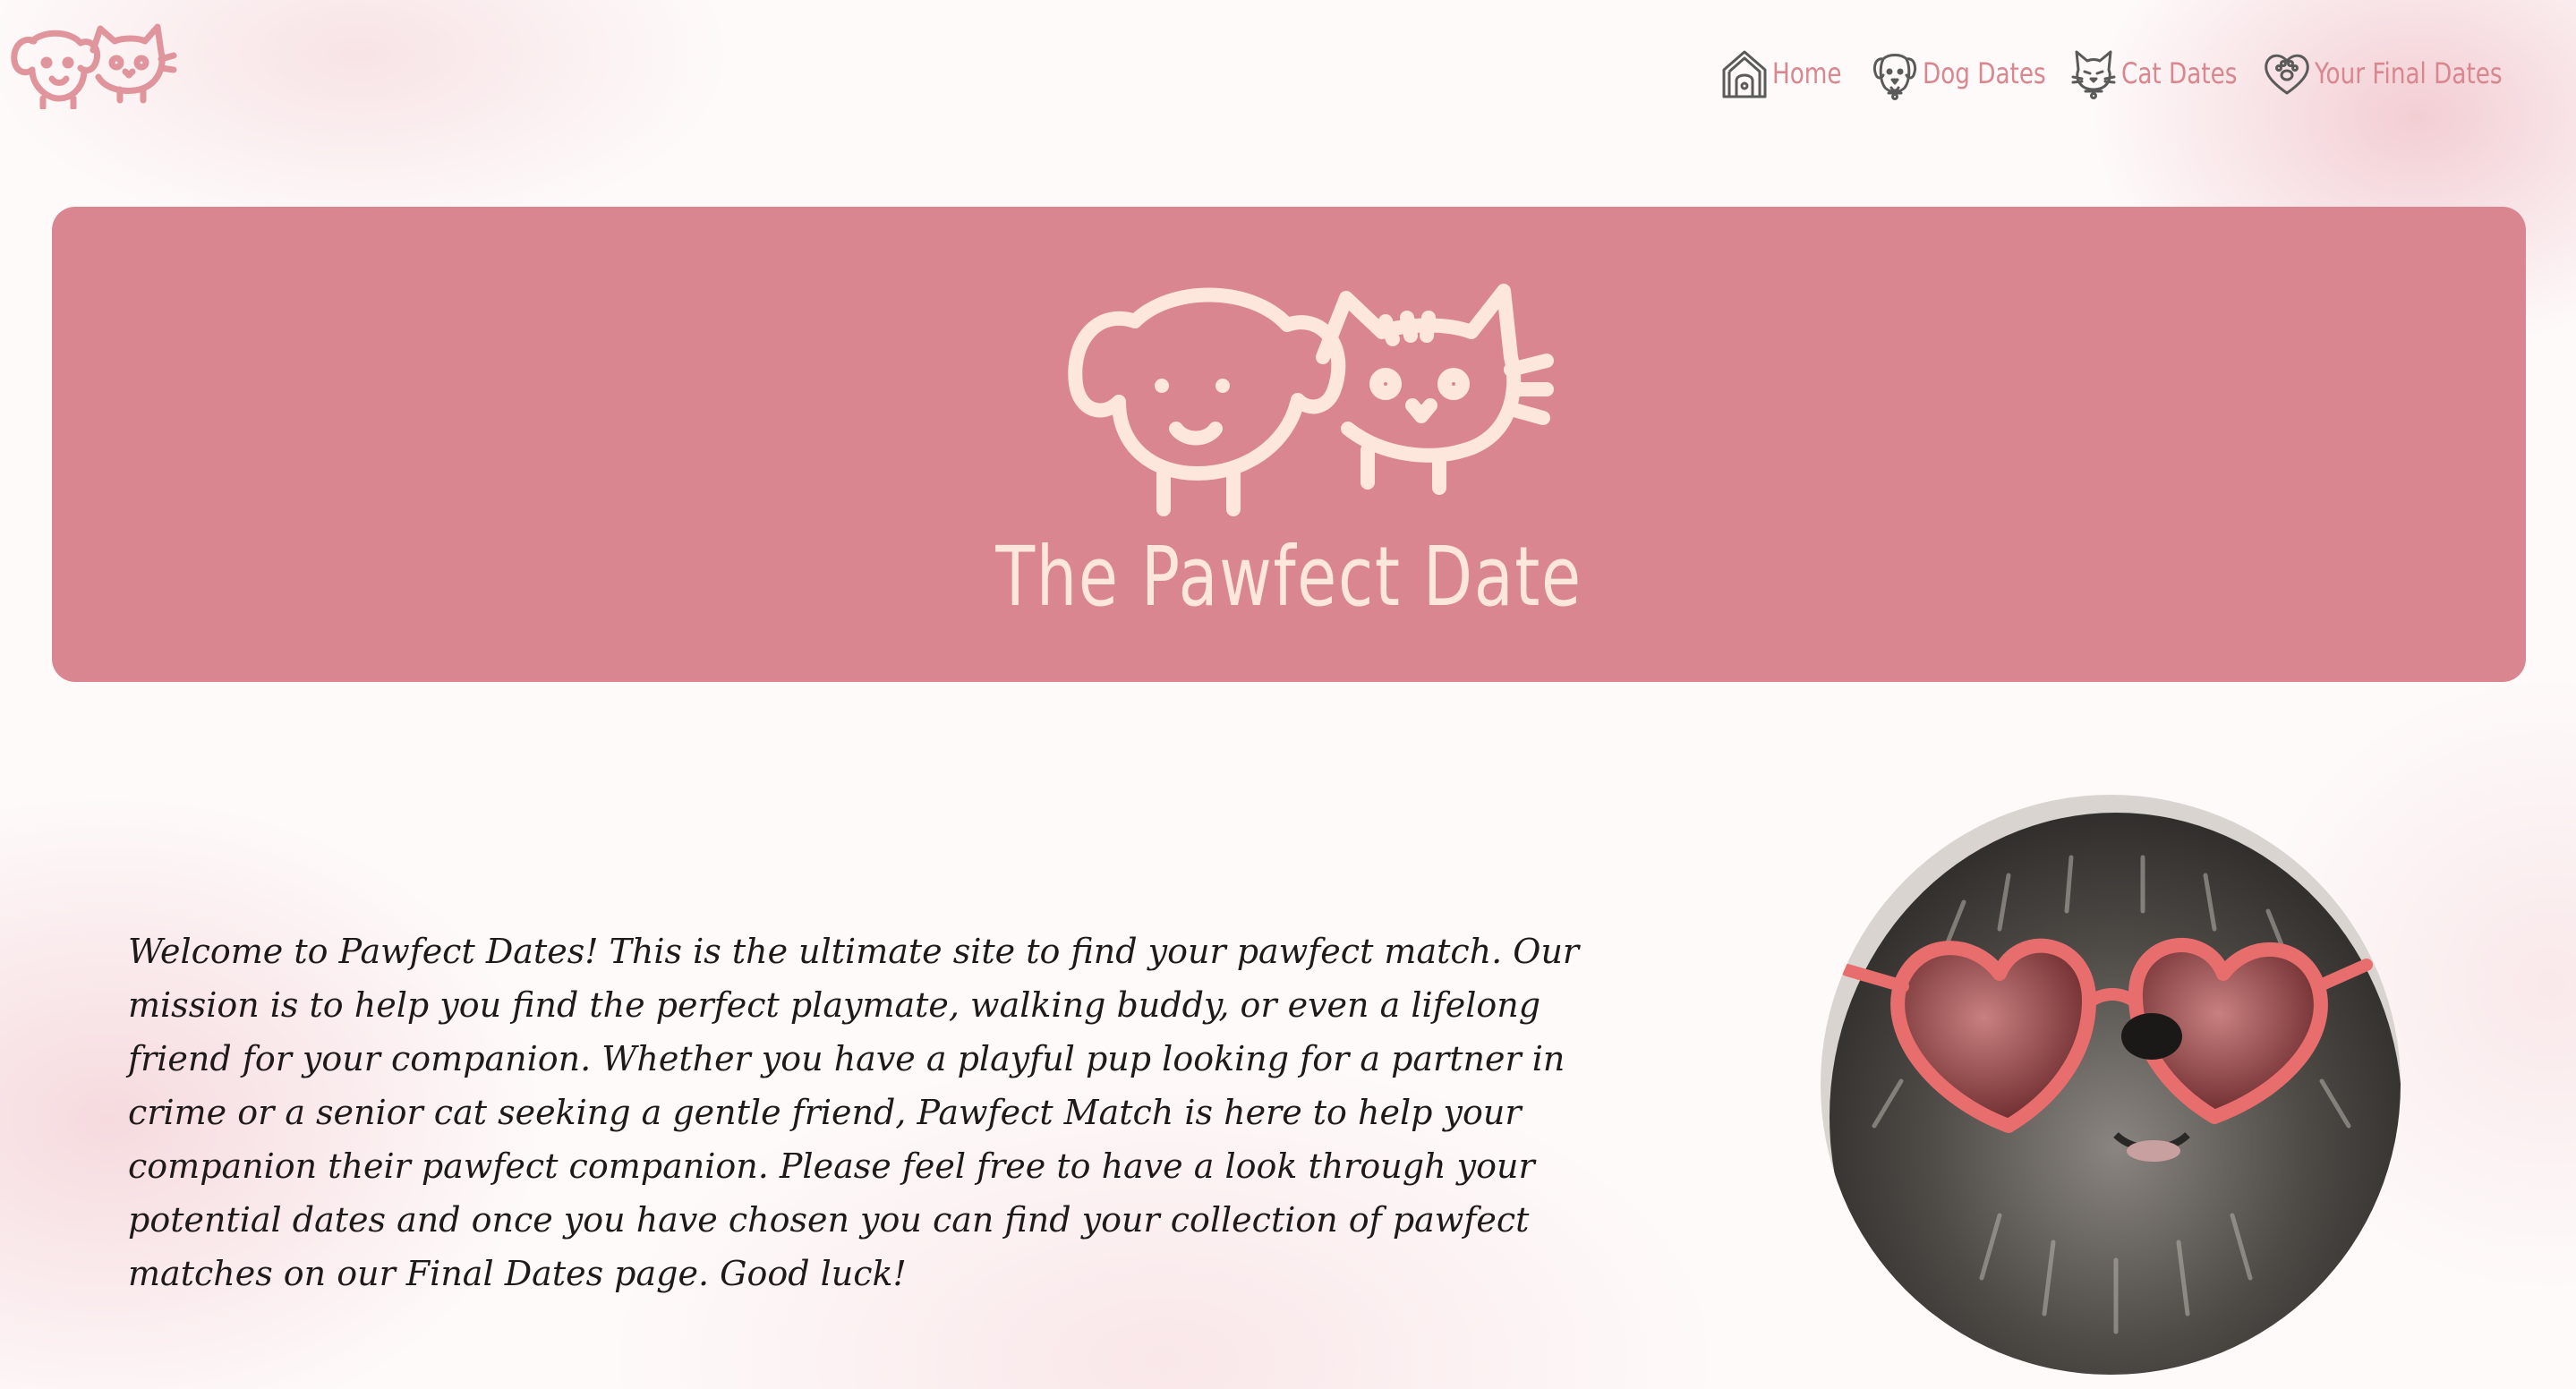 The image size is (2576, 1389). What do you see at coordinates (2409, 73) in the screenshot?
I see `nav-final-dates-label: Your Final Dates` at bounding box center [2409, 73].